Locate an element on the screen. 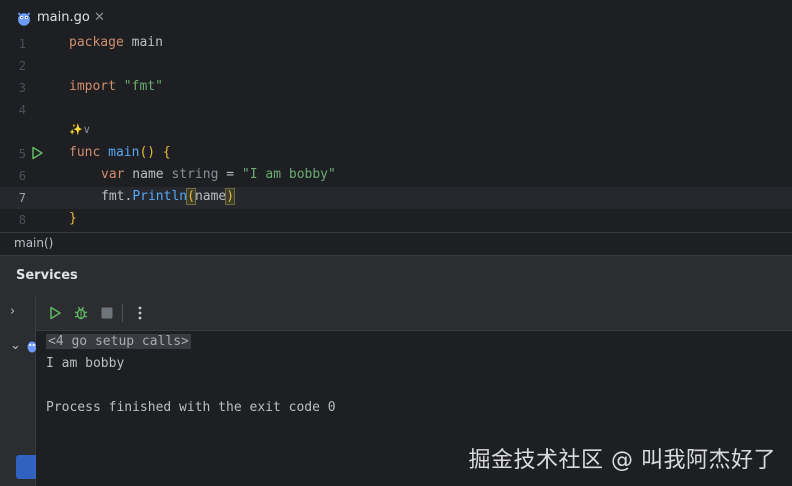 The image size is (792, 486). line-number: 1 is located at coordinates (22, 44).